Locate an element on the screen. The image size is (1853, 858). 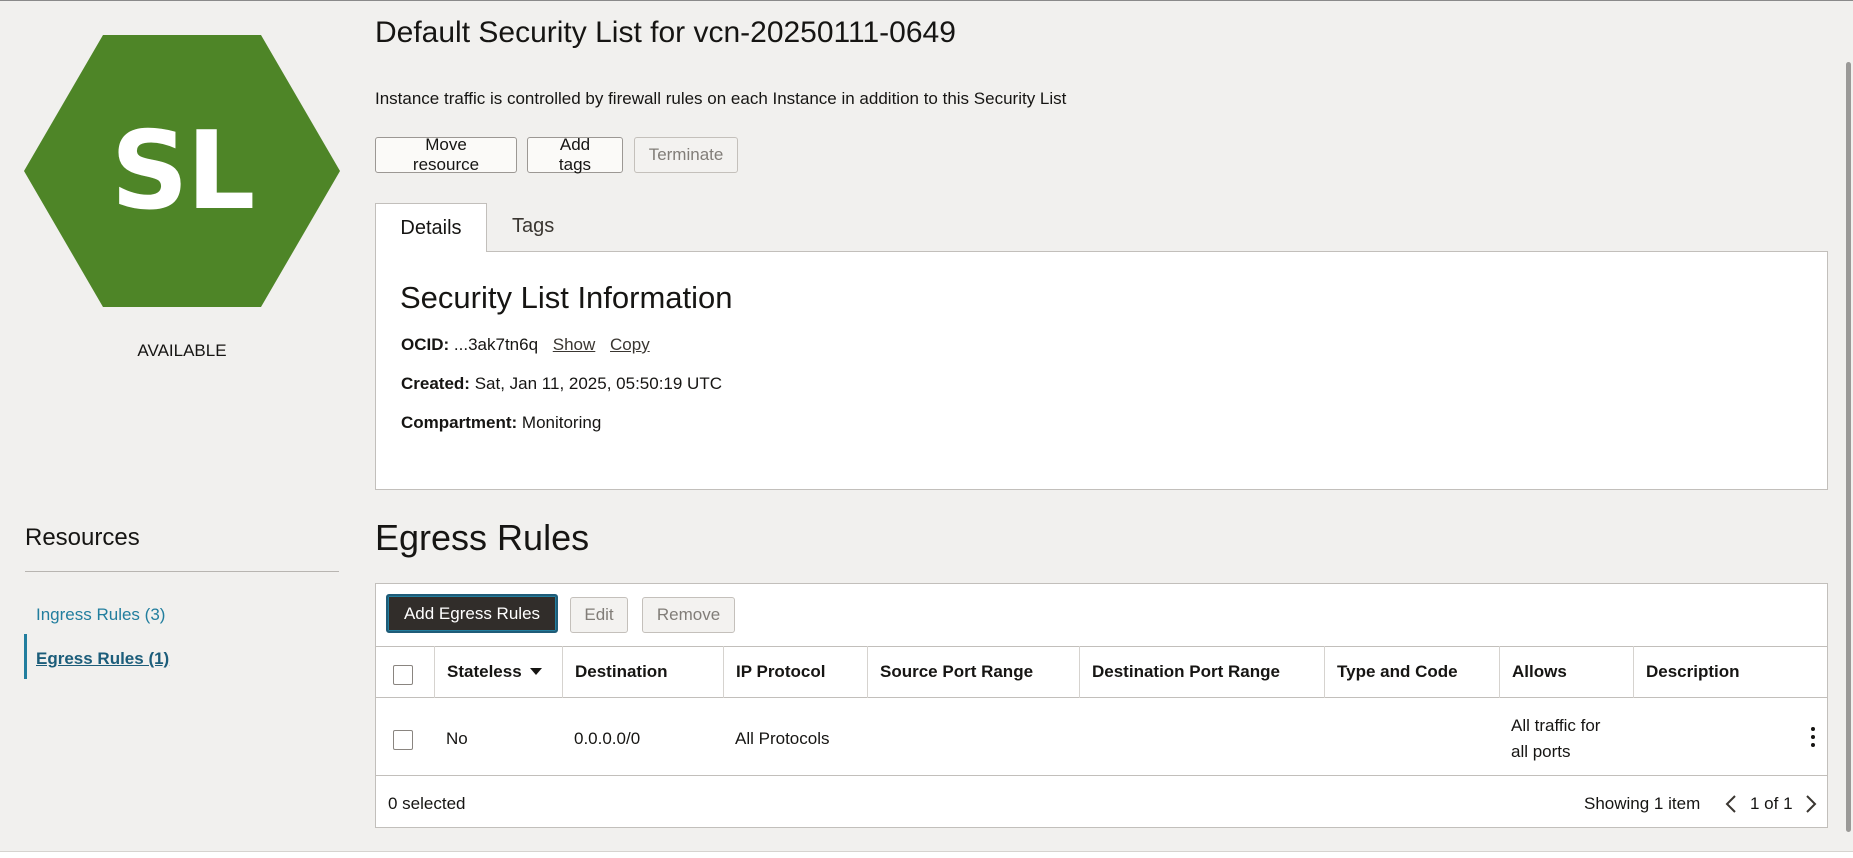
add-tags-button: Add tags is located at coordinates (575, 154).